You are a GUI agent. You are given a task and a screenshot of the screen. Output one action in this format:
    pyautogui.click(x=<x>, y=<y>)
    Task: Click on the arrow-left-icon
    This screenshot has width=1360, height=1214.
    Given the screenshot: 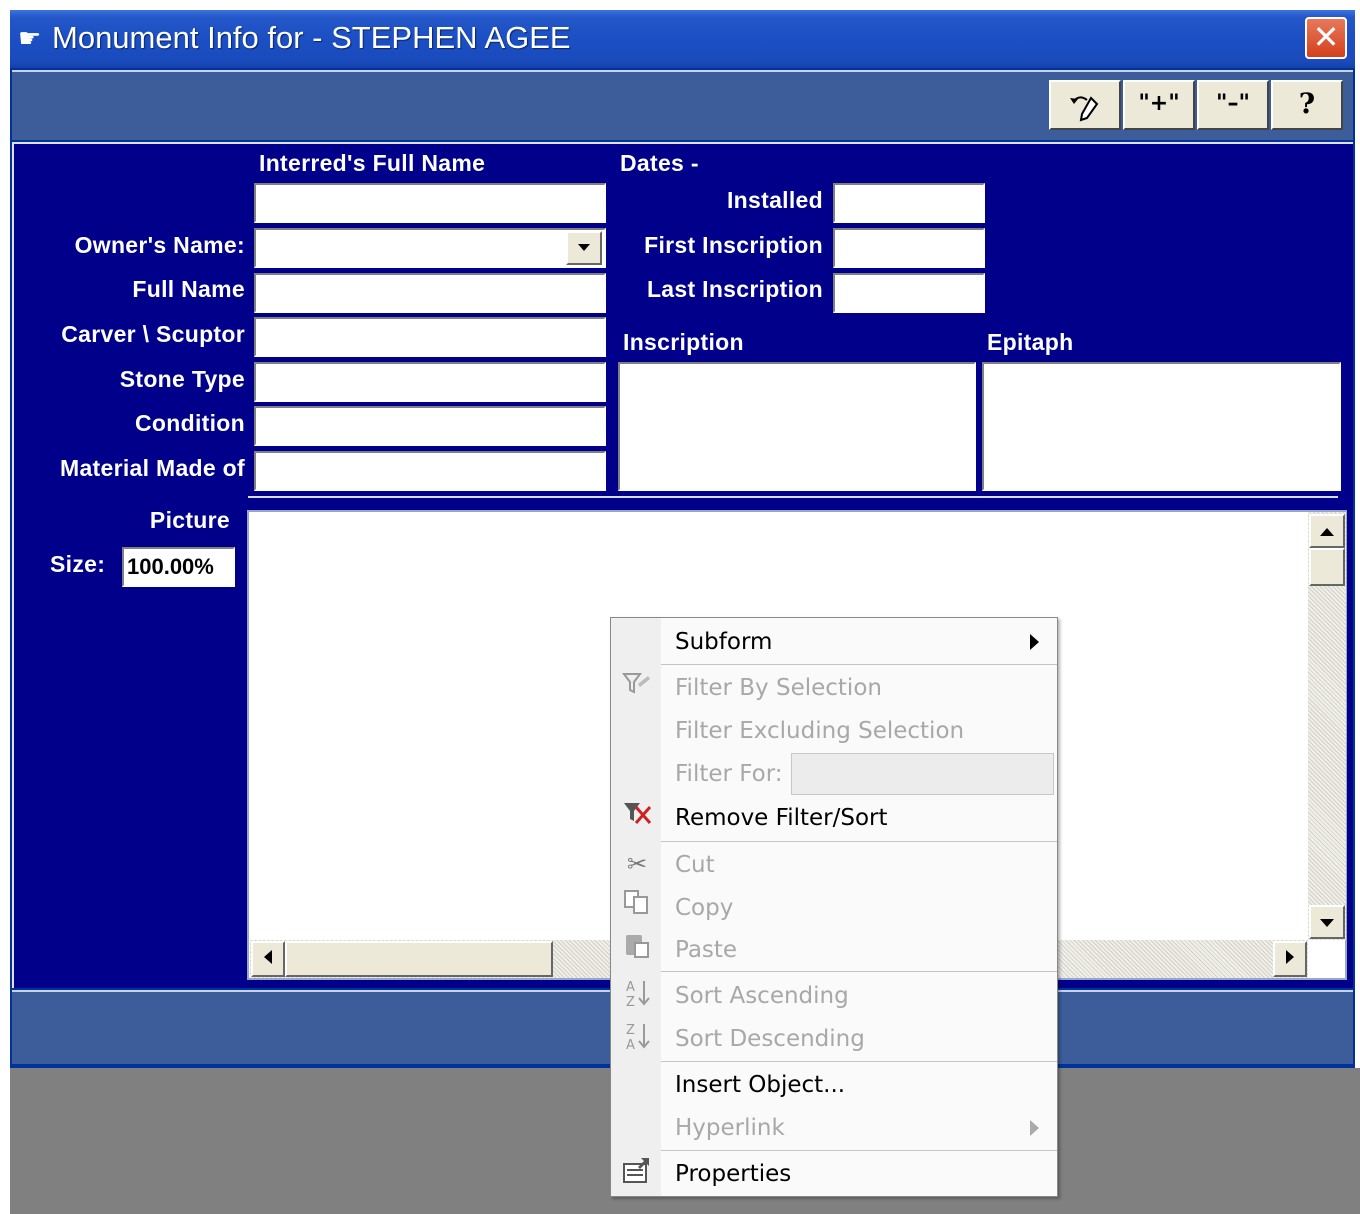 What is the action you would take?
    pyautogui.click(x=268, y=957)
    